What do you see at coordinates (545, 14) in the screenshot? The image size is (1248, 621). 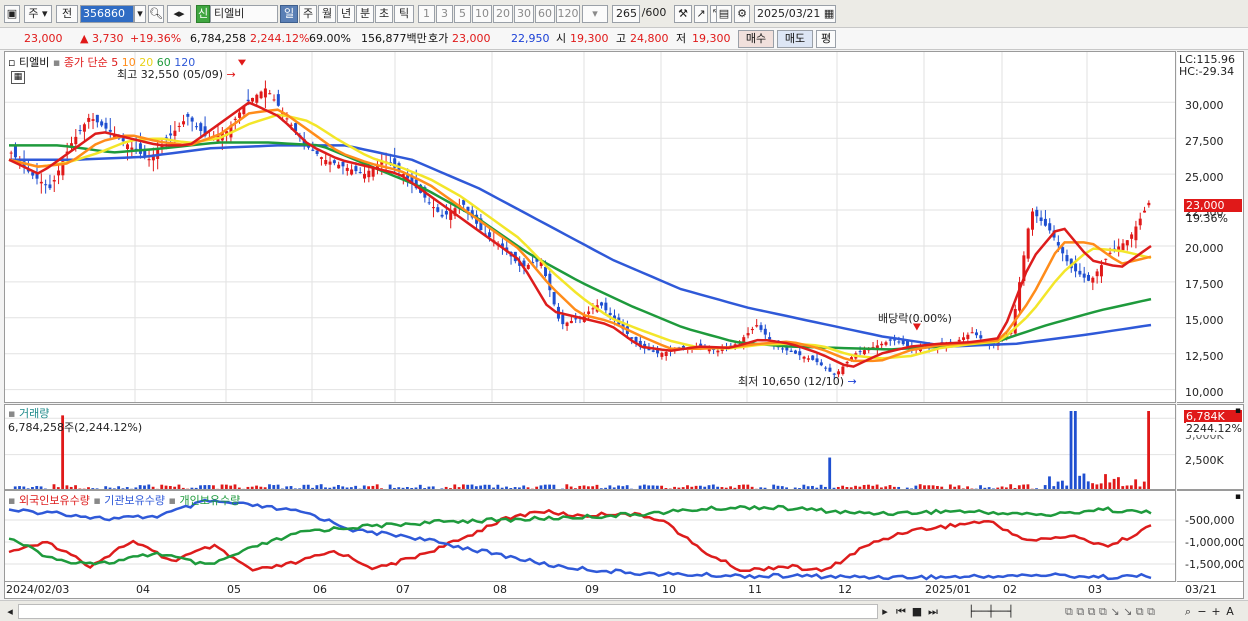 I see `interval-60: 60` at bounding box center [545, 14].